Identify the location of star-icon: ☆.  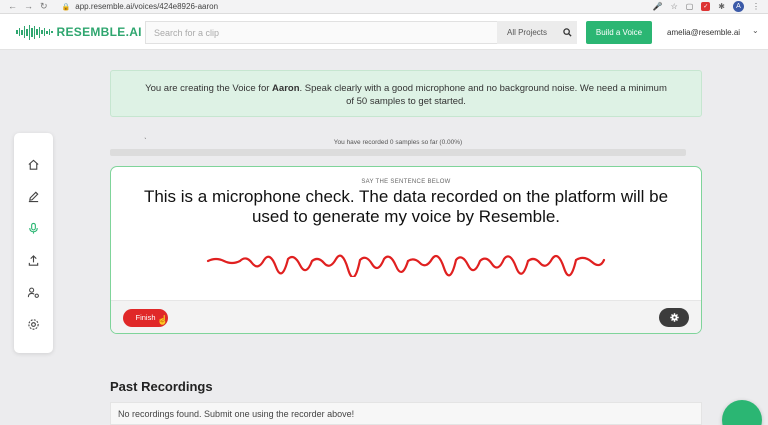
(674, 6).